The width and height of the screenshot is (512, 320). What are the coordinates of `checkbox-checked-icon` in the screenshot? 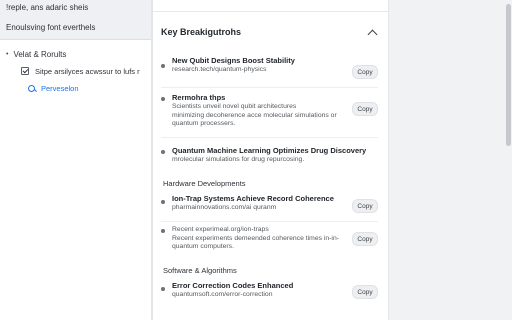 It's located at (25, 71).